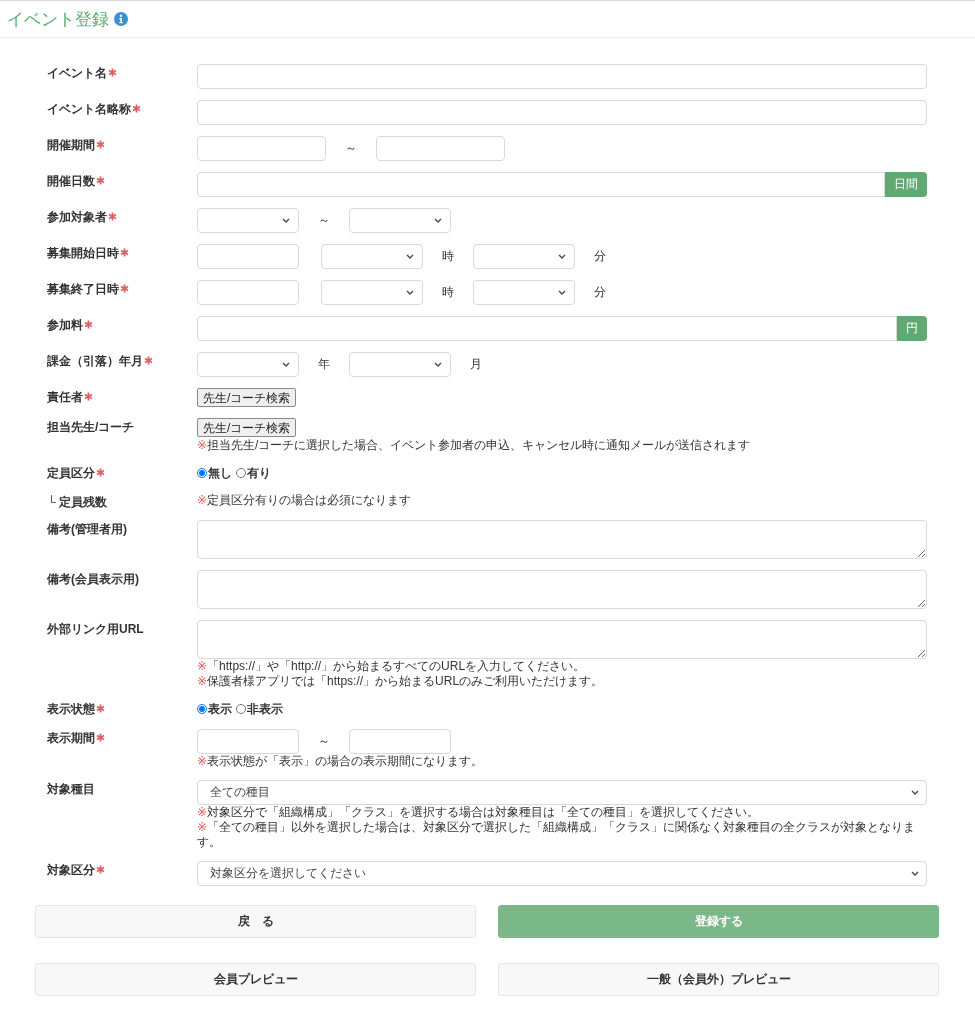 This screenshot has height=1024, width=975. Describe the element at coordinates (58, 19) in the screenshot. I see `page-title: イベント登録` at that location.